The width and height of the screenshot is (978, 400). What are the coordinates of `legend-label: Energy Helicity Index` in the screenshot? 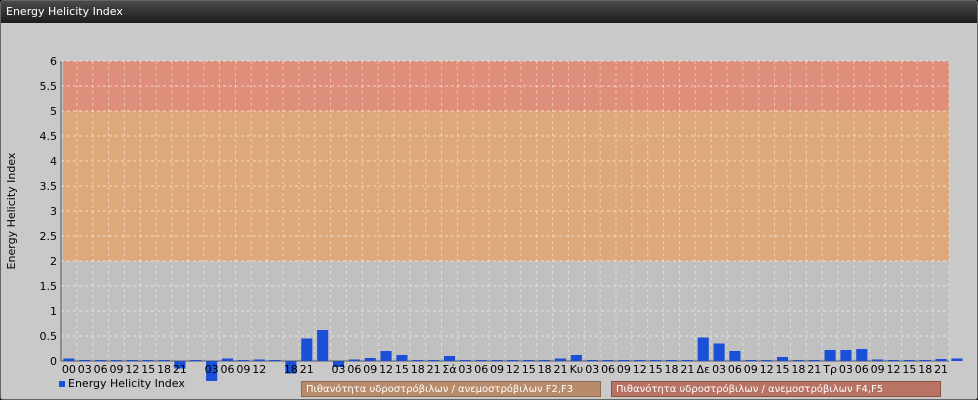 It's located at (126, 383).